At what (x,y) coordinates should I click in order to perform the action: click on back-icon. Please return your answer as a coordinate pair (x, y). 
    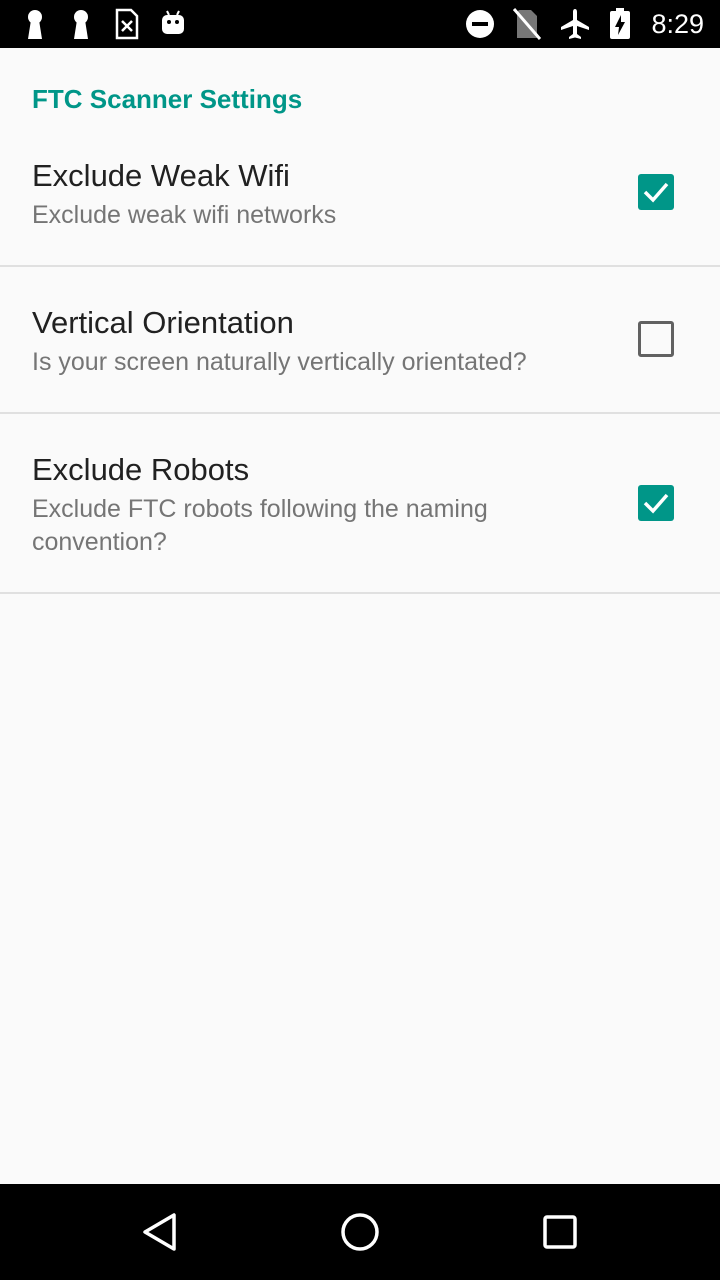
    Looking at the image, I should click on (160, 1232).